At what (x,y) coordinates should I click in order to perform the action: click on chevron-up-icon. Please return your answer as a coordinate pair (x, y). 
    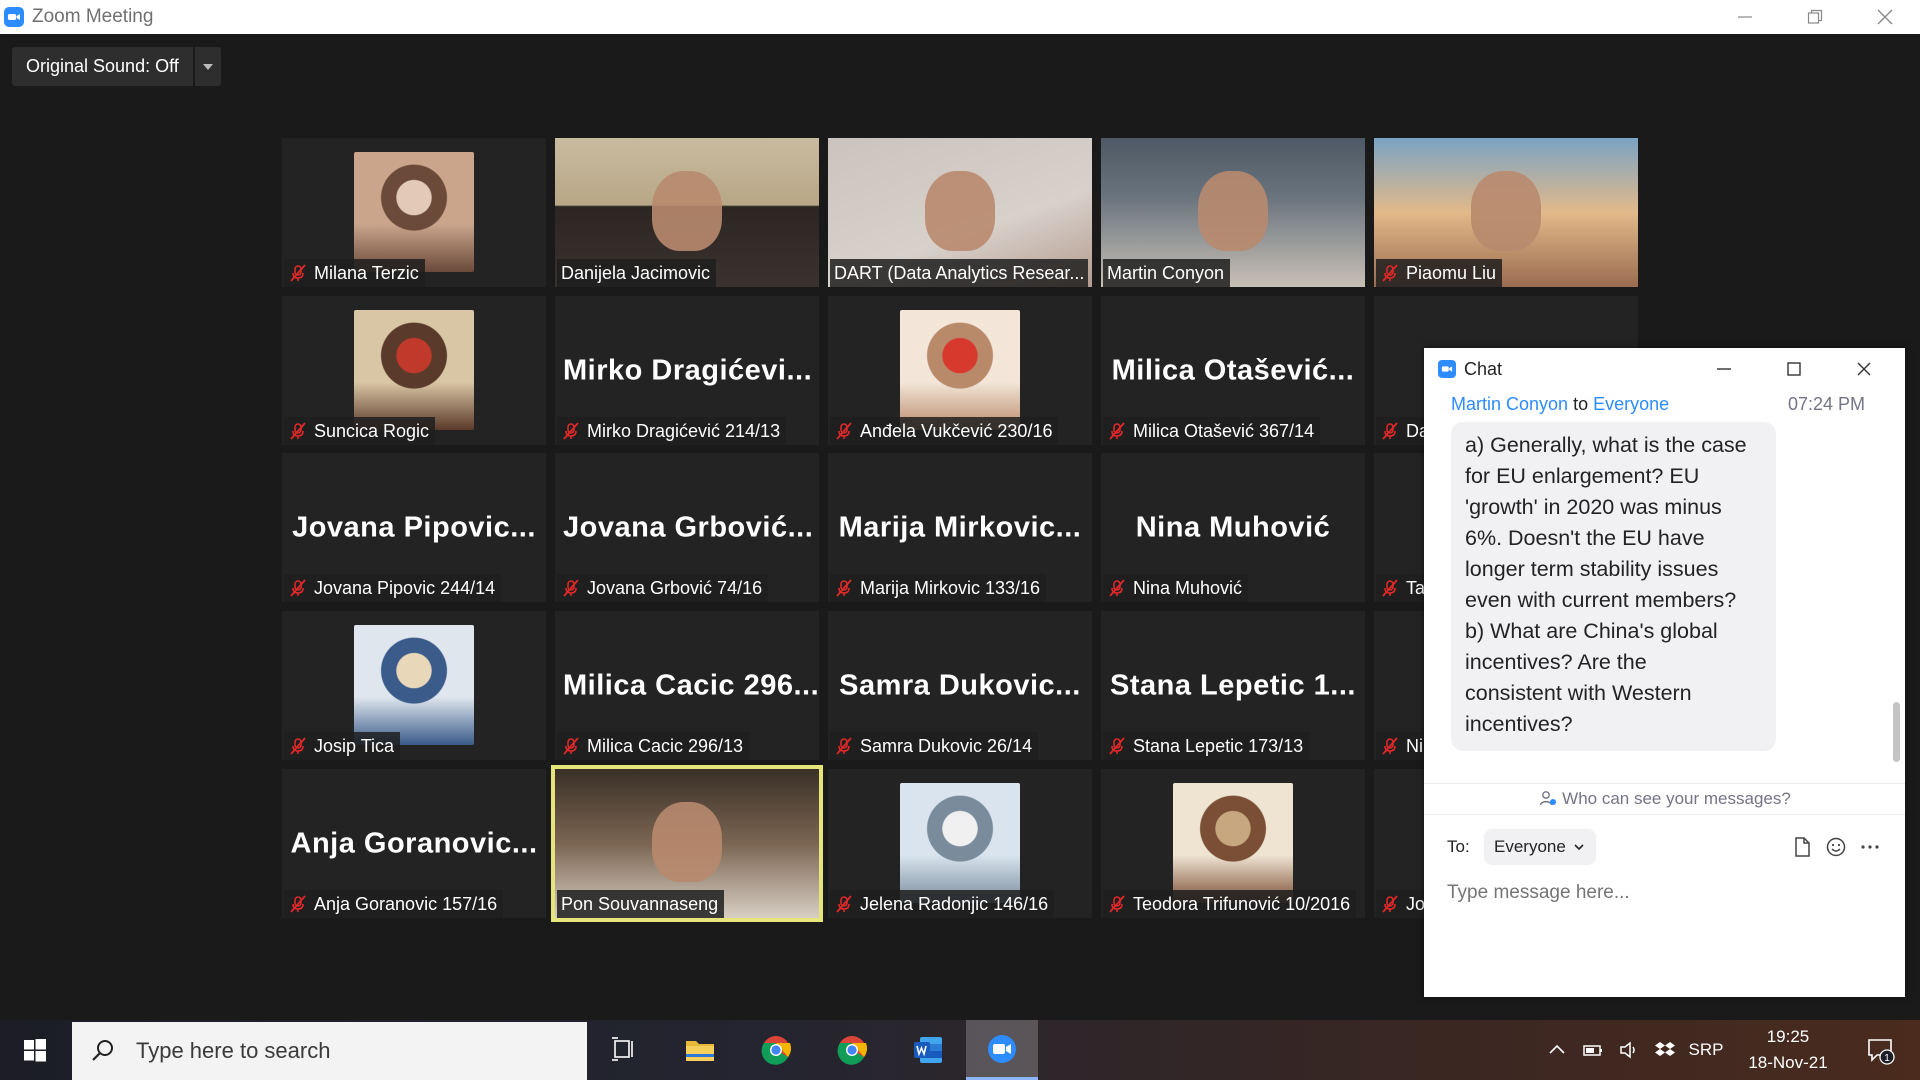
    Looking at the image, I should click on (1557, 1049).